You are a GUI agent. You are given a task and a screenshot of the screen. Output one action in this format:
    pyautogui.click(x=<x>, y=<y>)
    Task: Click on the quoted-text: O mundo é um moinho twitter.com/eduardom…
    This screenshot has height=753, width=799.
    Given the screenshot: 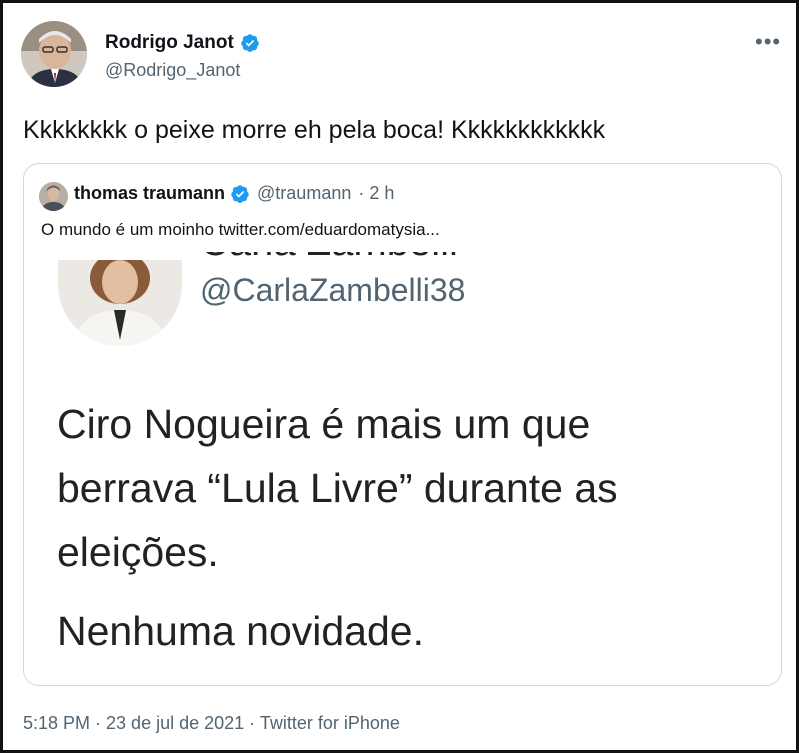 What is the action you would take?
    pyautogui.click(x=240, y=229)
    